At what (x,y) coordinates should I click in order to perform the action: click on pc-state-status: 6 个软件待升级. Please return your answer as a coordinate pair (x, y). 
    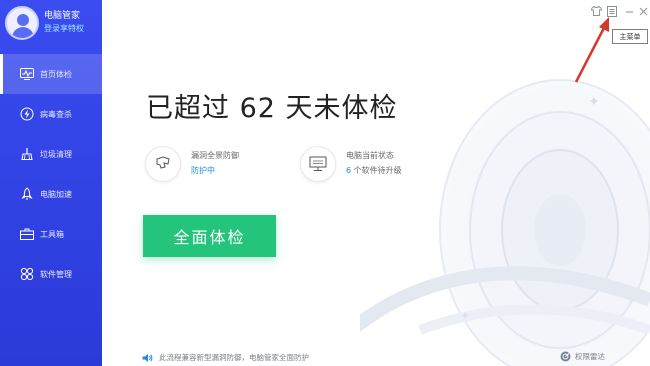
    Looking at the image, I should click on (374, 170).